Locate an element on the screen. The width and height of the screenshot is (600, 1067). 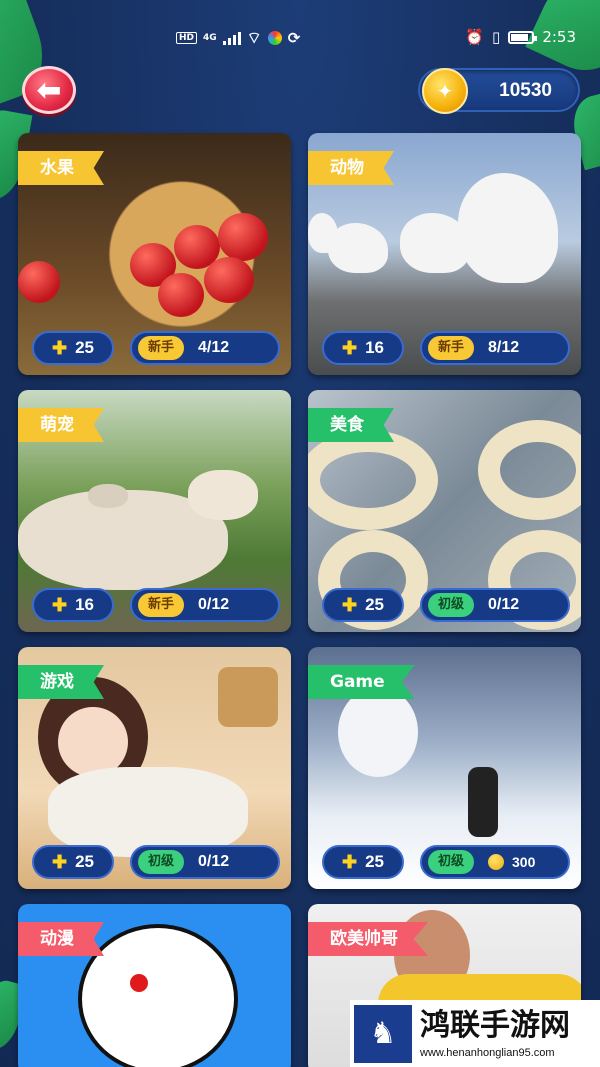
hd-badge: HD is located at coordinates (187, 38).